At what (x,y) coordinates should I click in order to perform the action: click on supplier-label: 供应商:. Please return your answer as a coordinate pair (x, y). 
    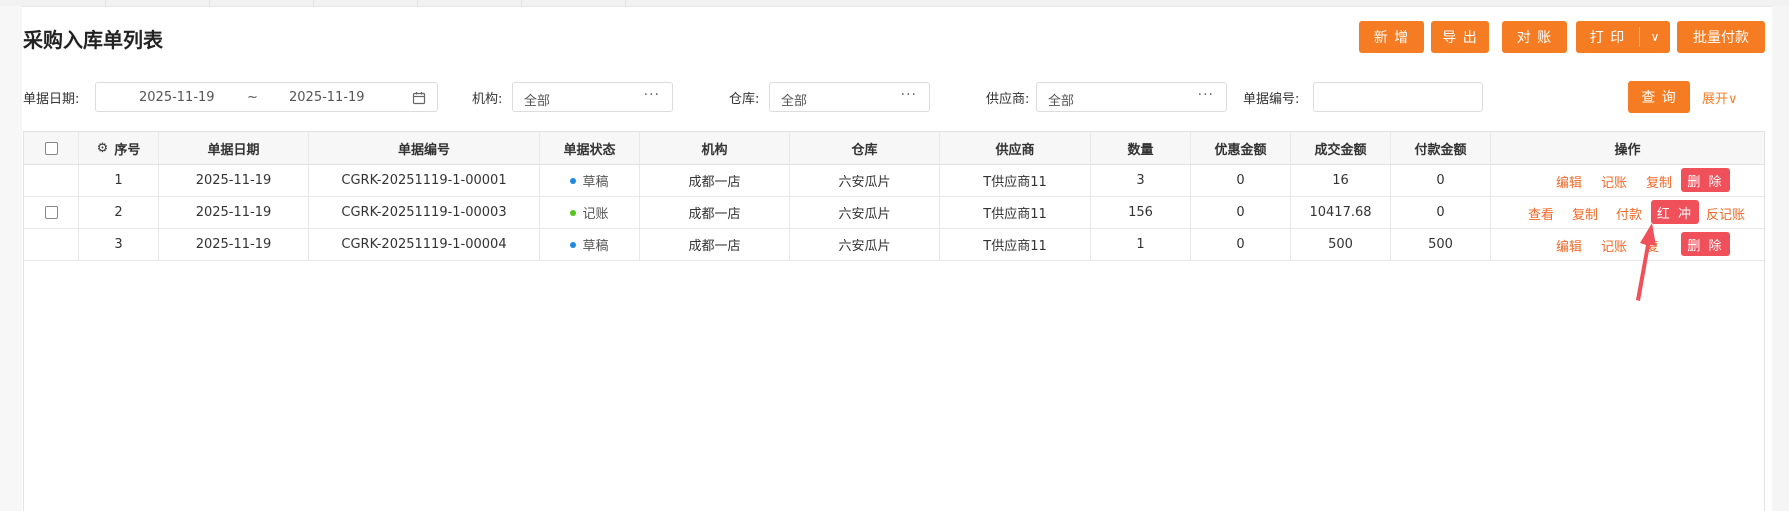
    Looking at the image, I should click on (1008, 99).